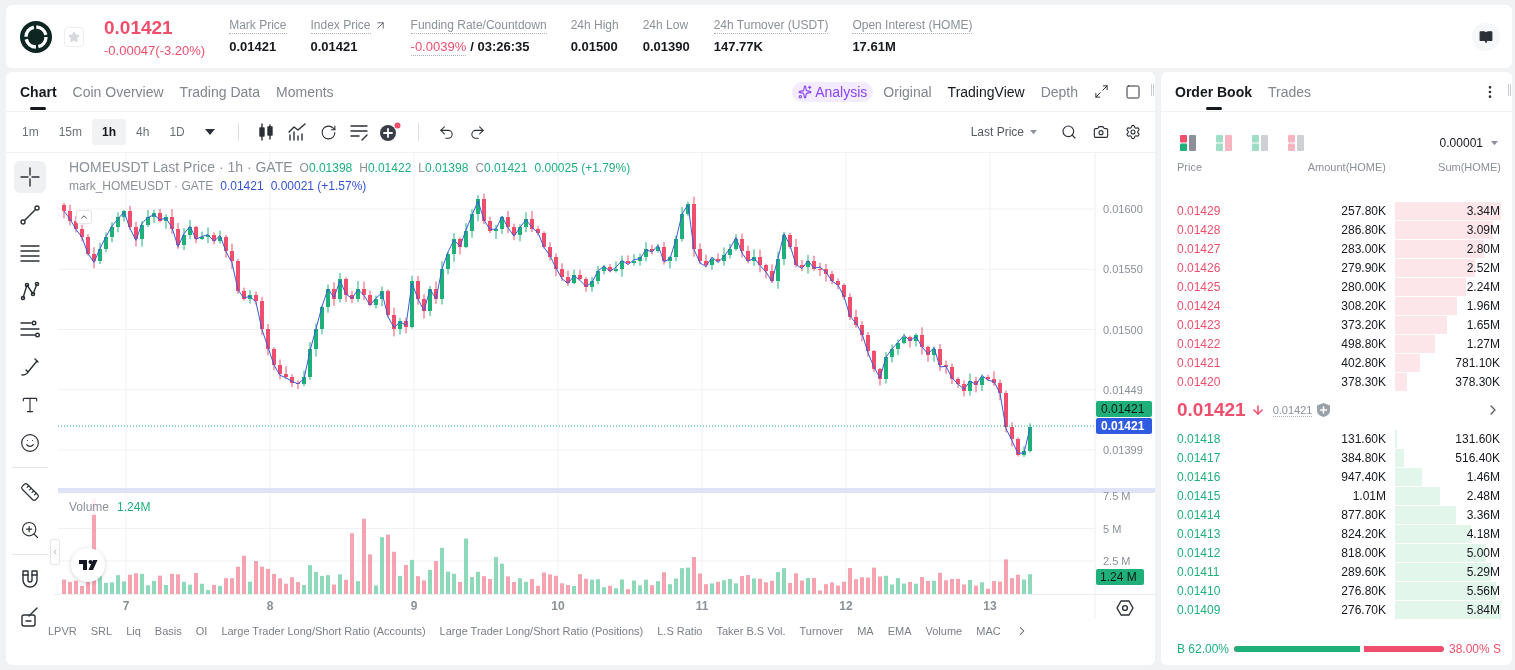  What do you see at coordinates (1474, 649) in the screenshot?
I see `sell-ratio-label: 38.00% S` at bounding box center [1474, 649].